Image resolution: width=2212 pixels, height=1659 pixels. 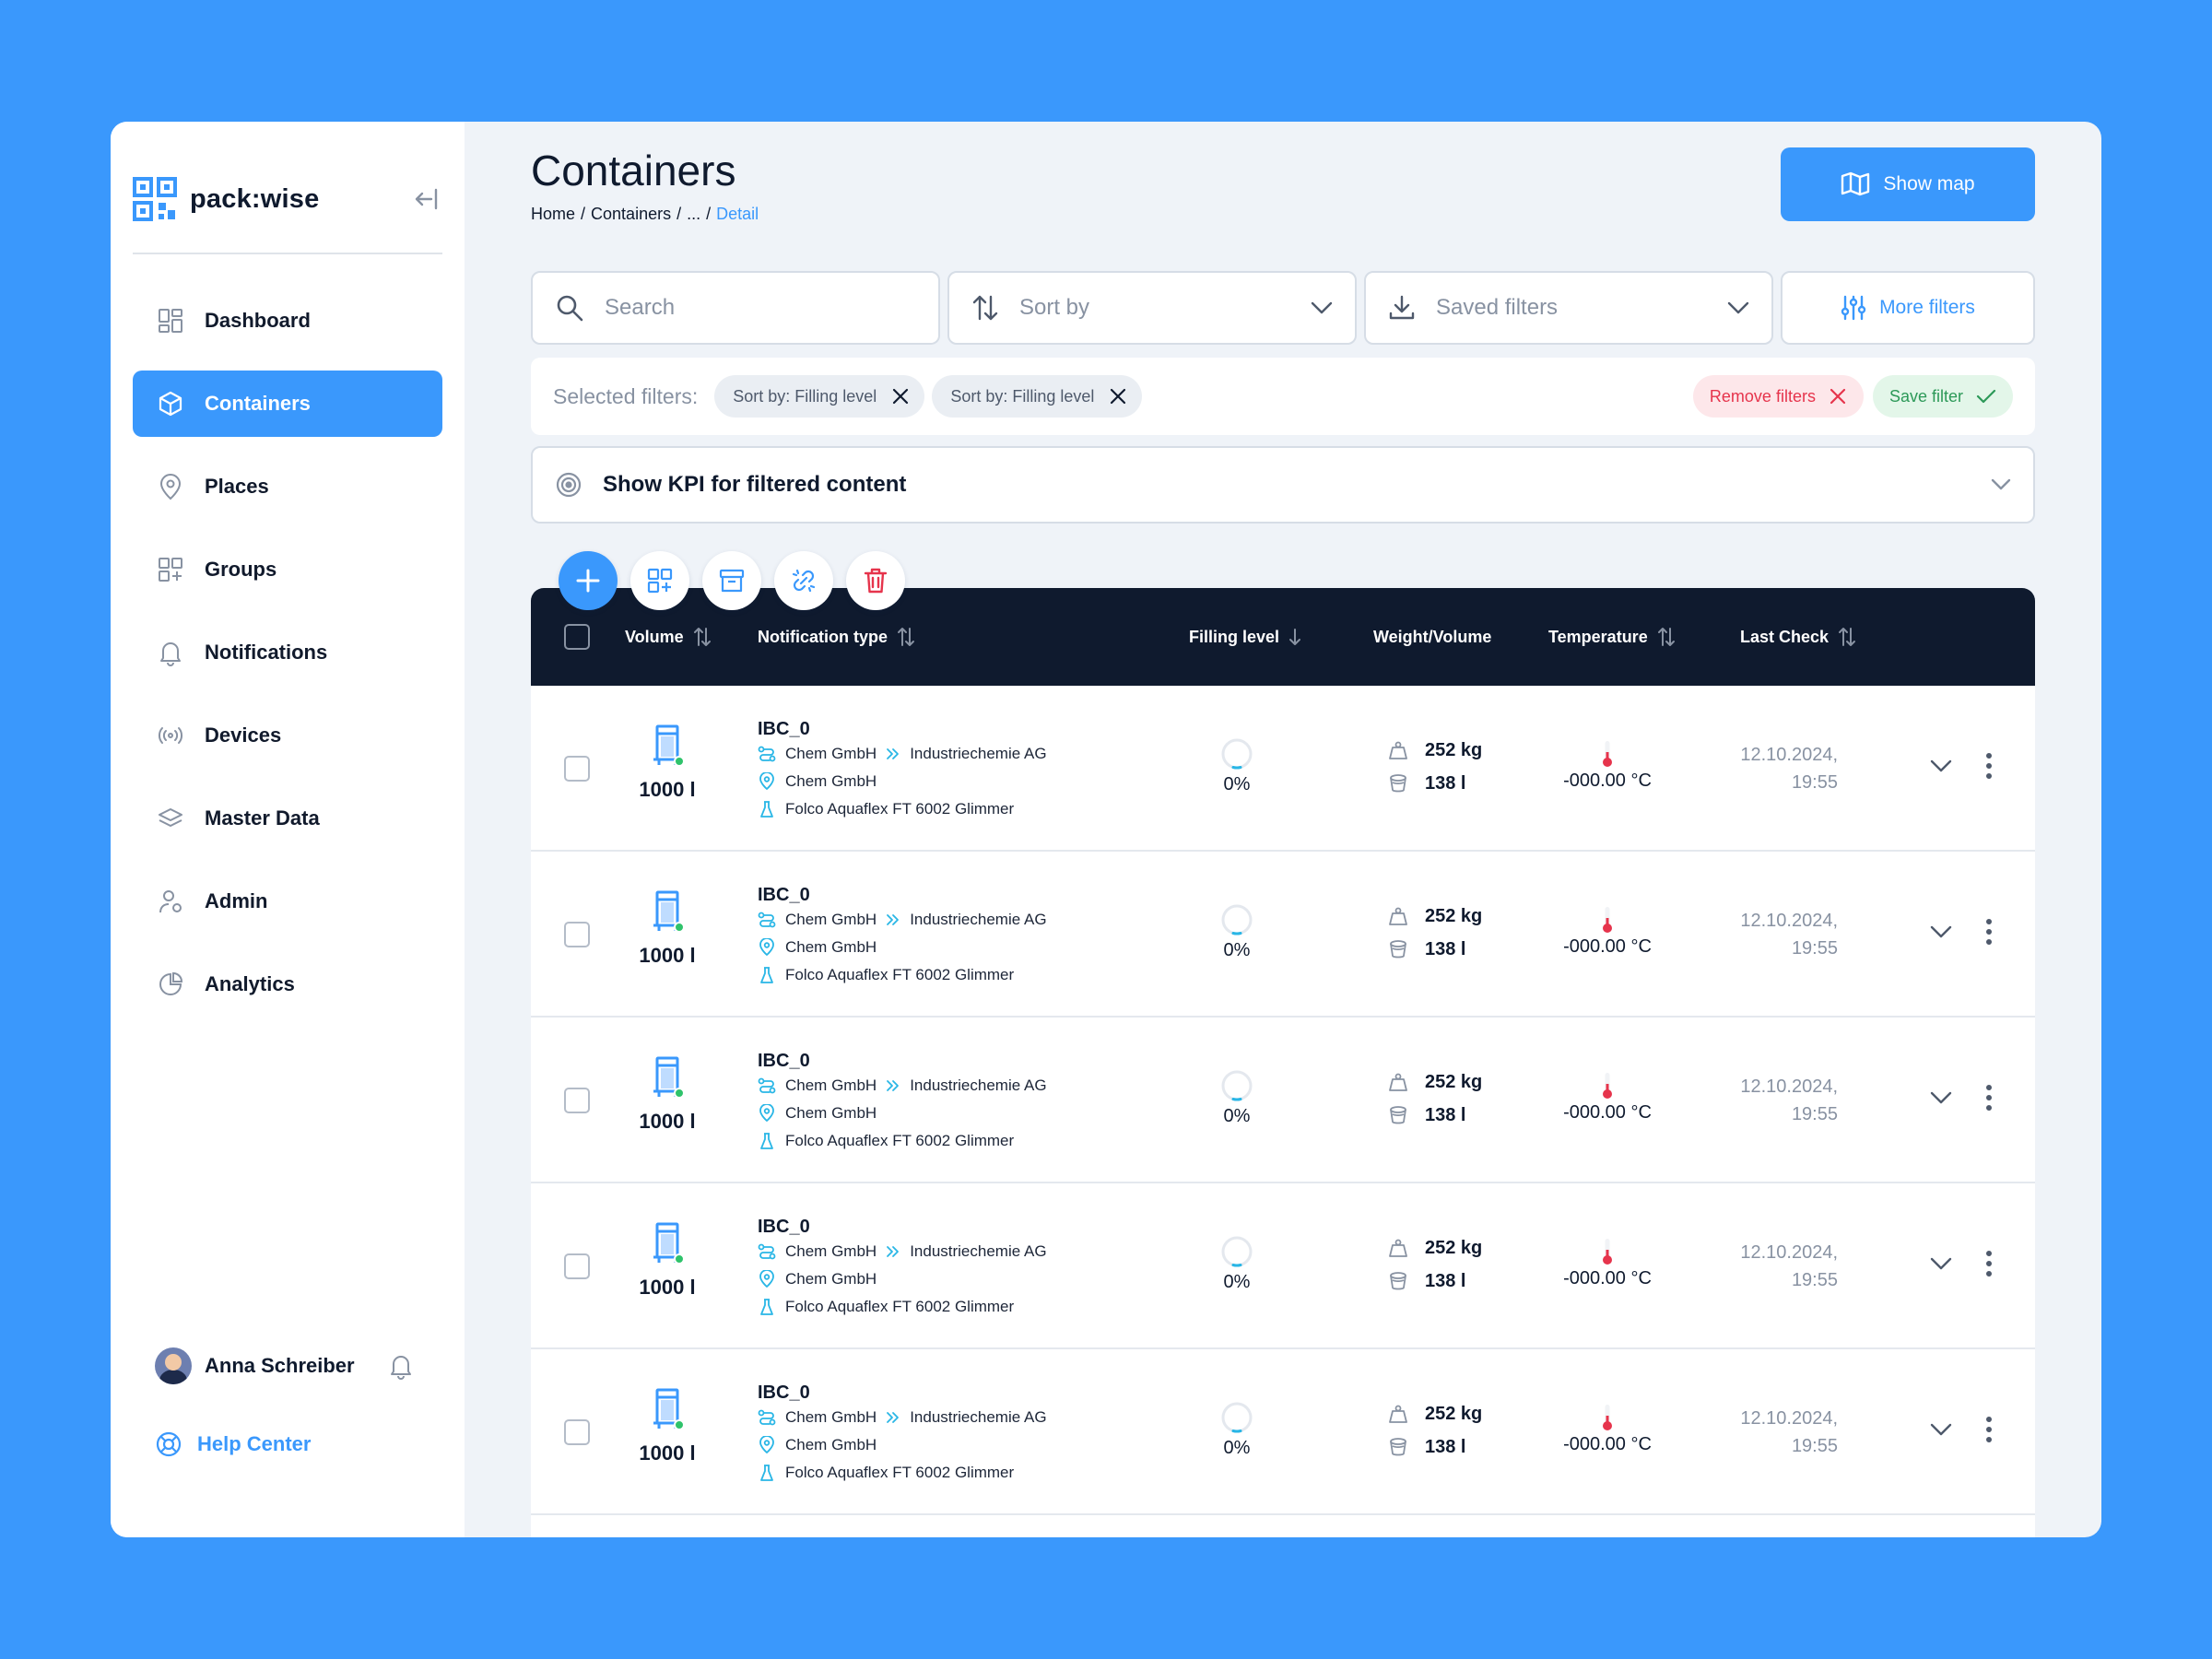 What do you see at coordinates (1295, 637) in the screenshot?
I see `sort-descending-icon` at bounding box center [1295, 637].